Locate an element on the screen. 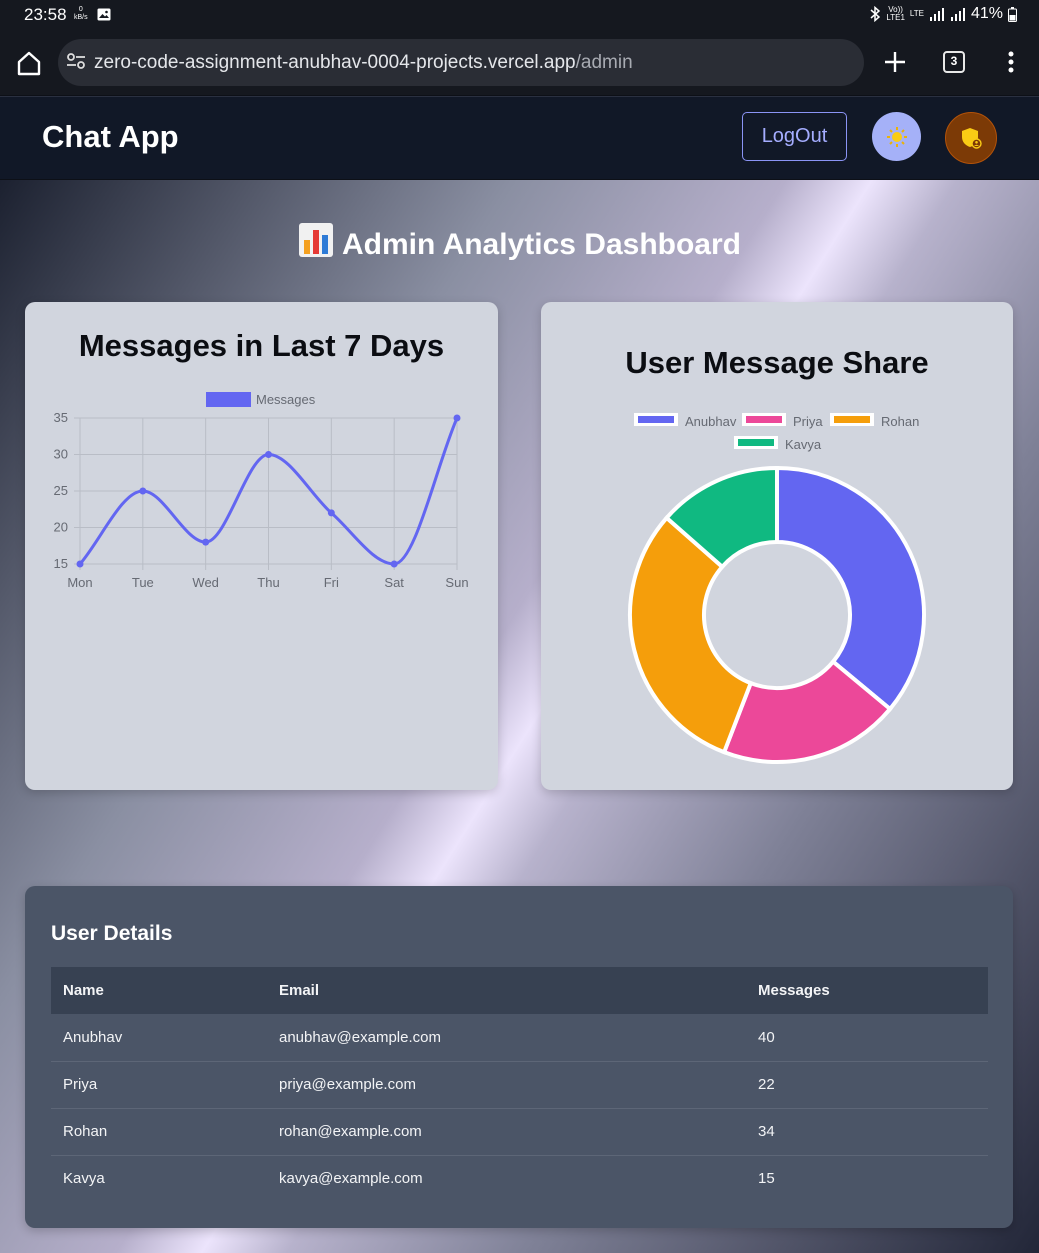 The width and height of the screenshot is (1039, 1253). pie-slices is located at coordinates (777, 614).